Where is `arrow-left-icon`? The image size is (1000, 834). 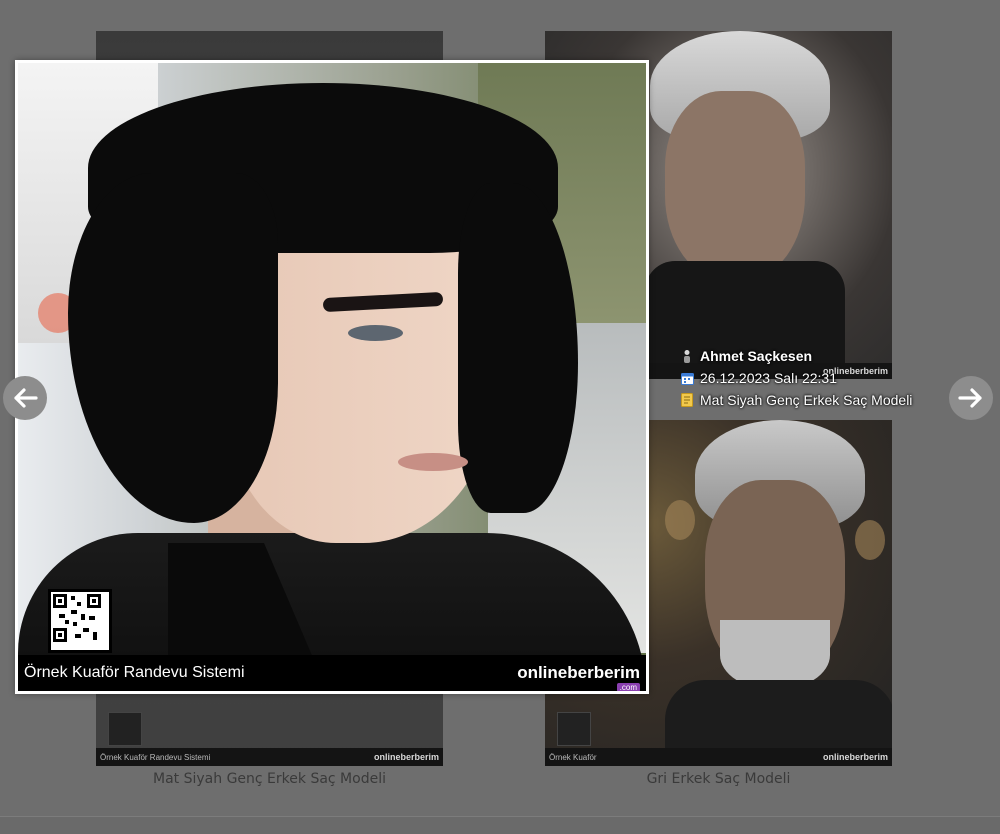
arrow-left-icon is located at coordinates (26, 398).